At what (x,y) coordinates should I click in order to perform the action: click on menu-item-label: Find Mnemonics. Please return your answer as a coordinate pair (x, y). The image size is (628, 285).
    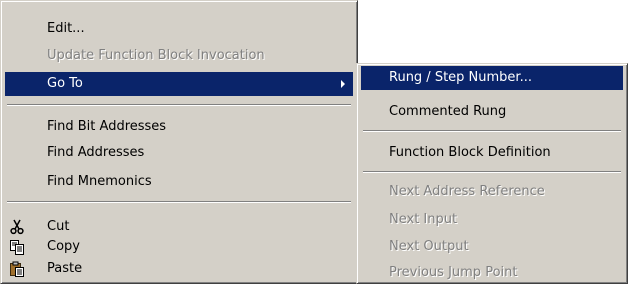
    Looking at the image, I should click on (99, 181).